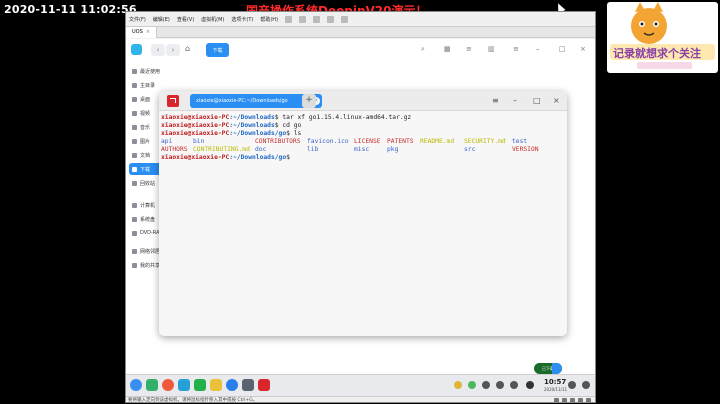  I want to click on ls-entry: pkg, so click(393, 149).